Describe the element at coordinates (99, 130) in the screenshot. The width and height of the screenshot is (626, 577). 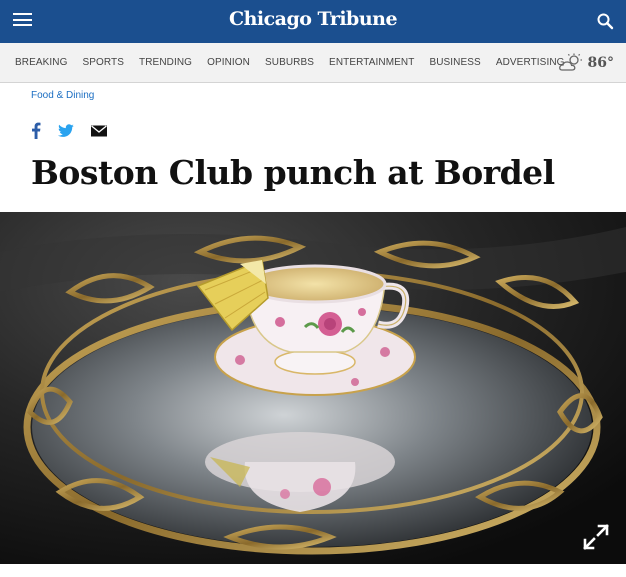
I see `email-icon` at that location.